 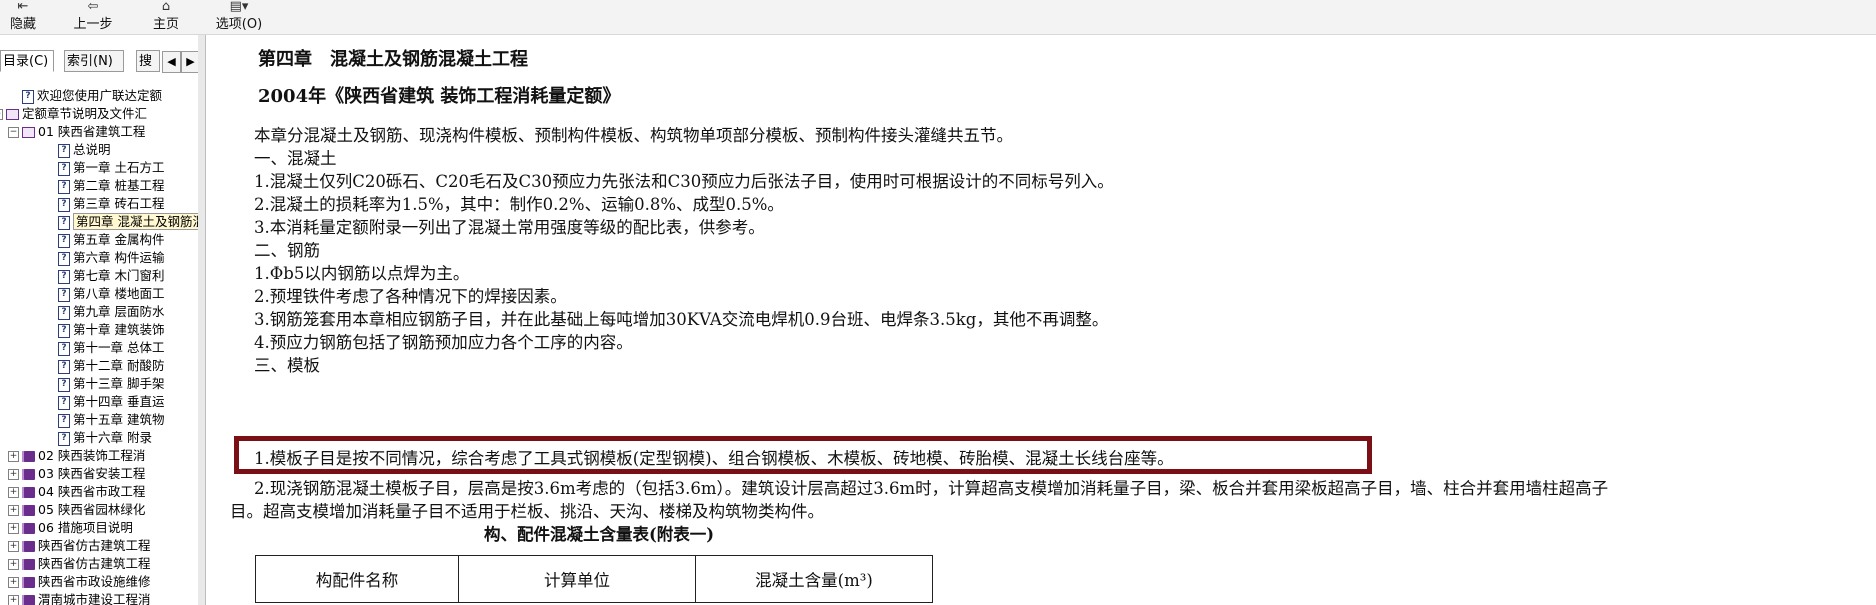 I want to click on nav-pane-scrollbar, so click(x=201, y=320).